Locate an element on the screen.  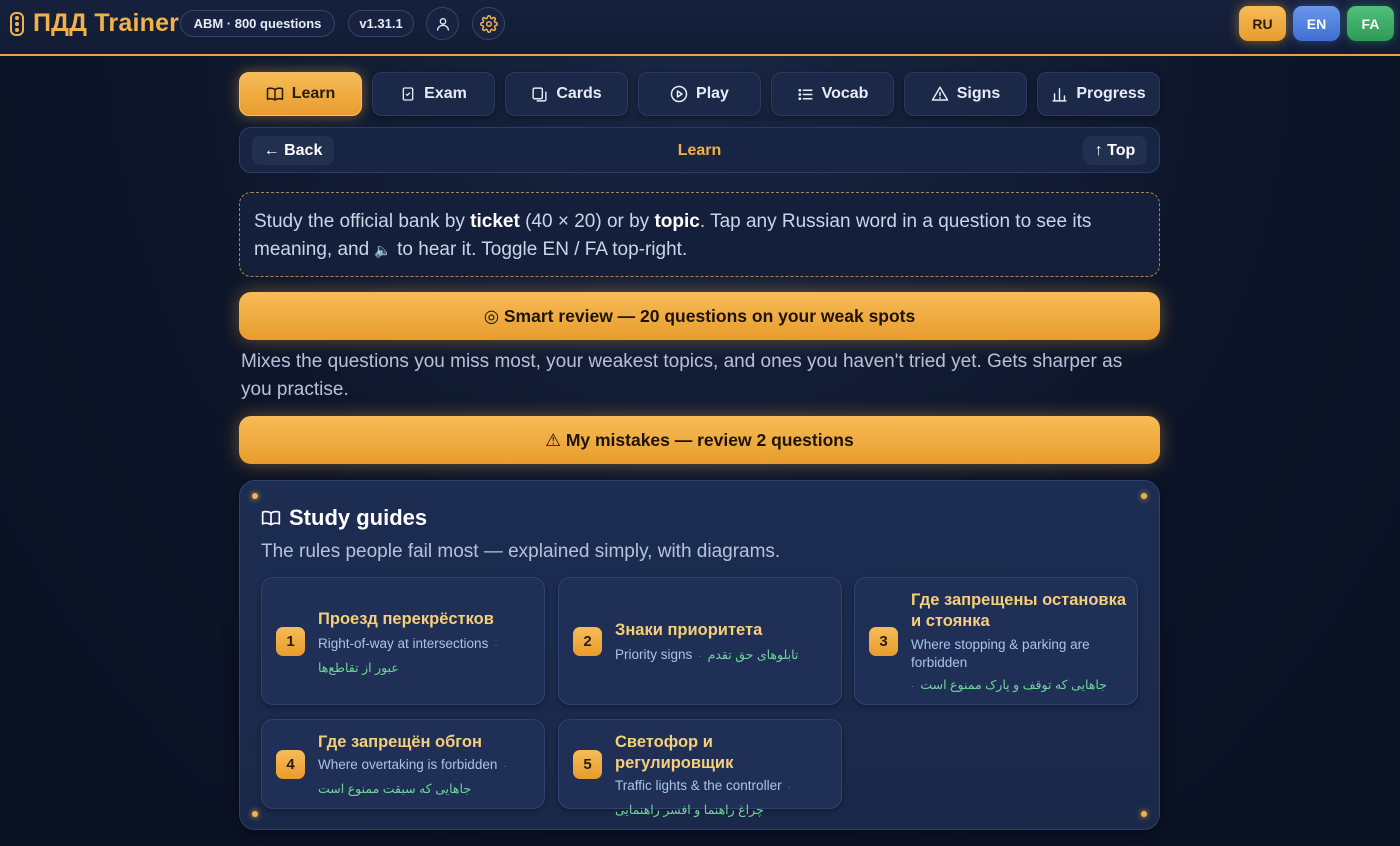
tab-label: Learn is located at coordinates (313, 93).